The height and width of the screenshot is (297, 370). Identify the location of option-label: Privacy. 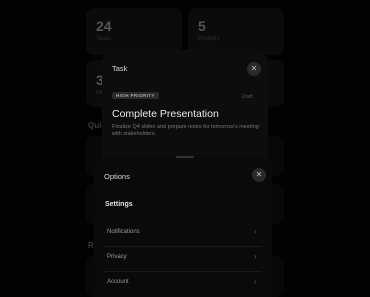
(117, 257).